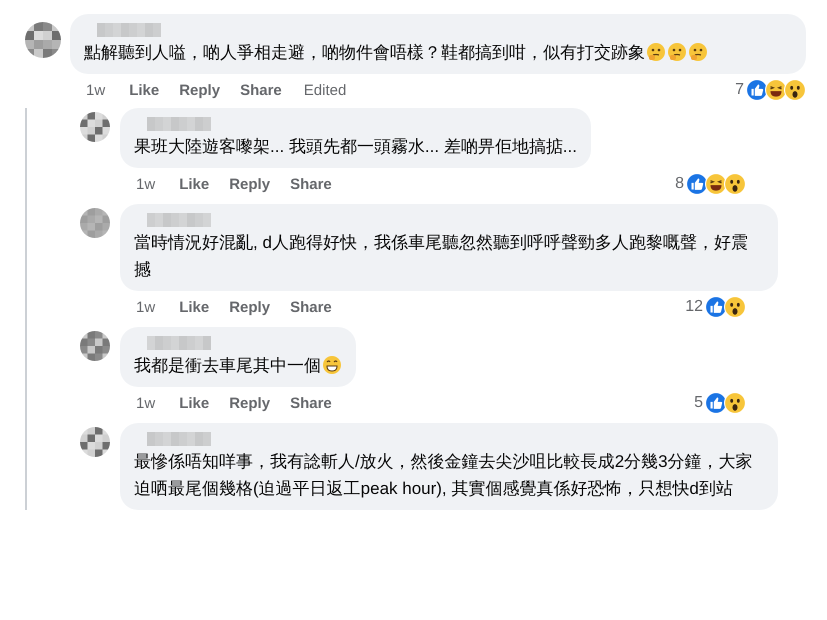  I want to click on comment-text: 點解聽到人嗌，啲人爭相走避，啲物件會唔樣？鞋都搞到咁，似有打交跡象, so click(364, 52).